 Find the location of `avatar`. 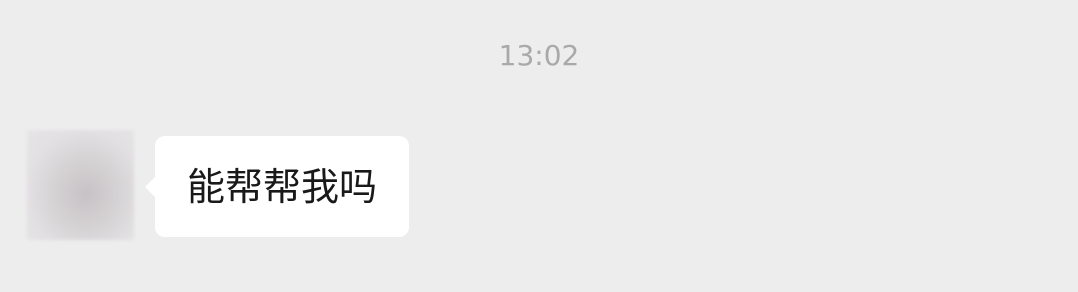

avatar is located at coordinates (80, 185).